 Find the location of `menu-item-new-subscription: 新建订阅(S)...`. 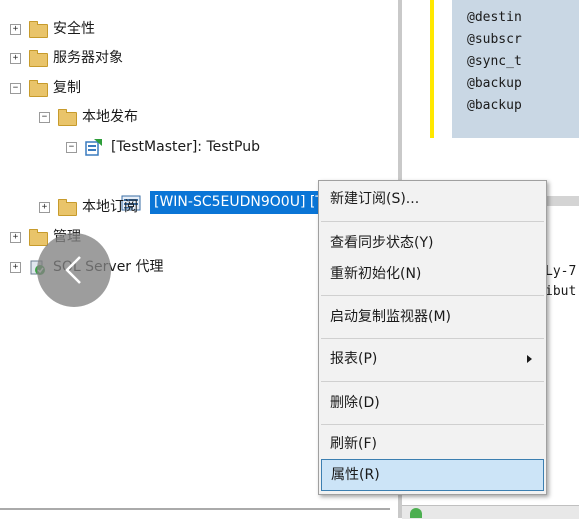

menu-item-new-subscription: 新建订阅(S)... is located at coordinates (432, 199).